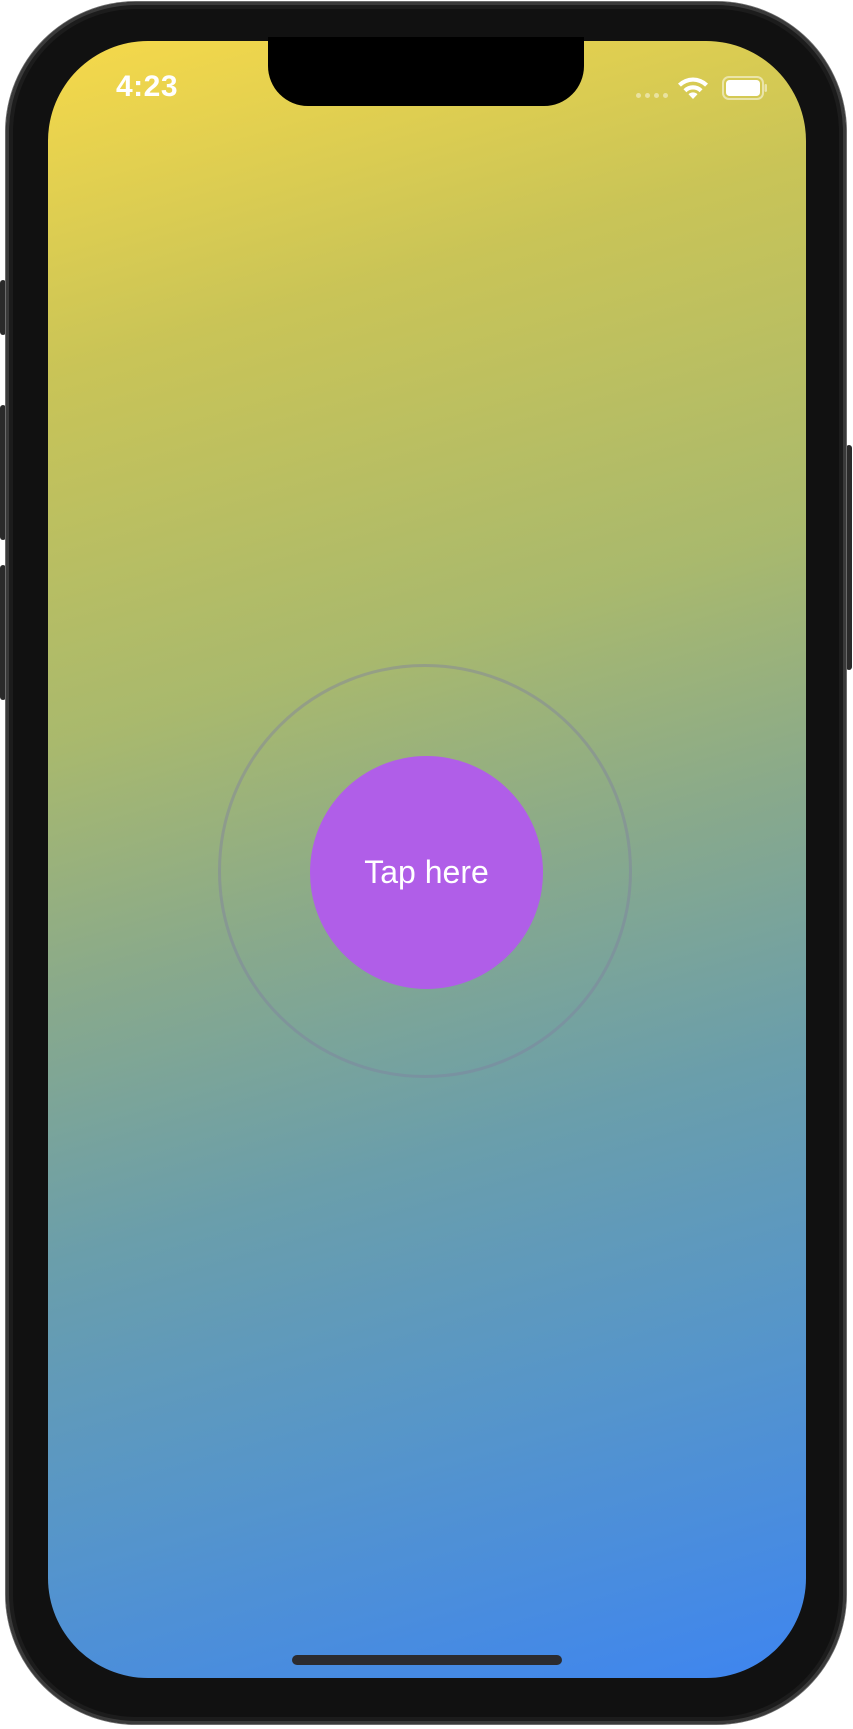  What do you see at coordinates (744, 88) in the screenshot?
I see `battery-icon` at bounding box center [744, 88].